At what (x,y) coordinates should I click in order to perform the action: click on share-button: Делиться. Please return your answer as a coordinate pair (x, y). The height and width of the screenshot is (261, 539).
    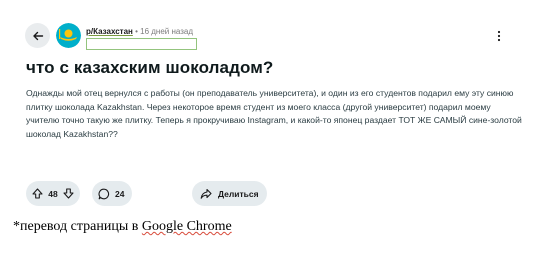
    Looking at the image, I should click on (229, 193).